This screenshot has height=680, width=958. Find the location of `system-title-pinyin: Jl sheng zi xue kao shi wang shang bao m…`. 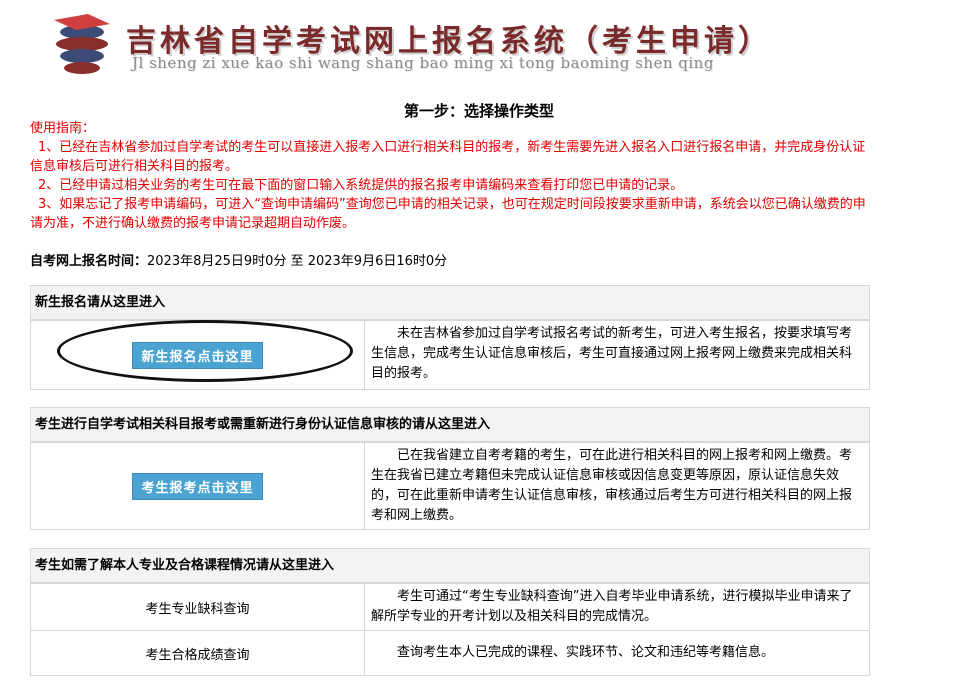

system-title-pinyin: Jl sheng zi xue kao shi wang shang bao m… is located at coordinates (423, 63).